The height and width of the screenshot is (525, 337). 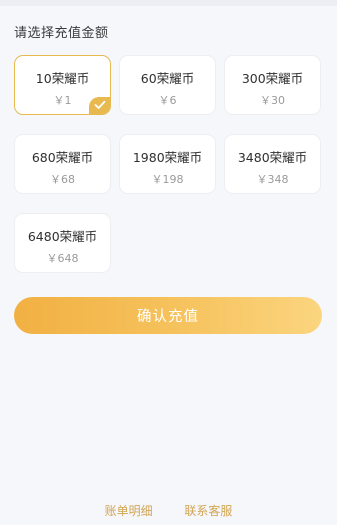 I want to click on option-name: 6480荣耀币, so click(x=62, y=236).